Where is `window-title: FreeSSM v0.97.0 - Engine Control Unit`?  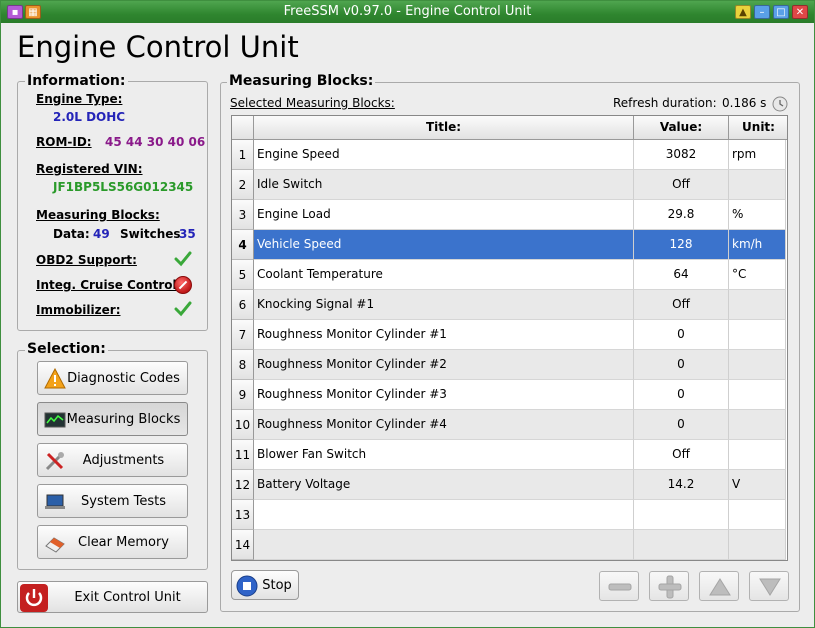 window-title: FreeSSM v0.97.0 - Engine Control Unit is located at coordinates (407, 11).